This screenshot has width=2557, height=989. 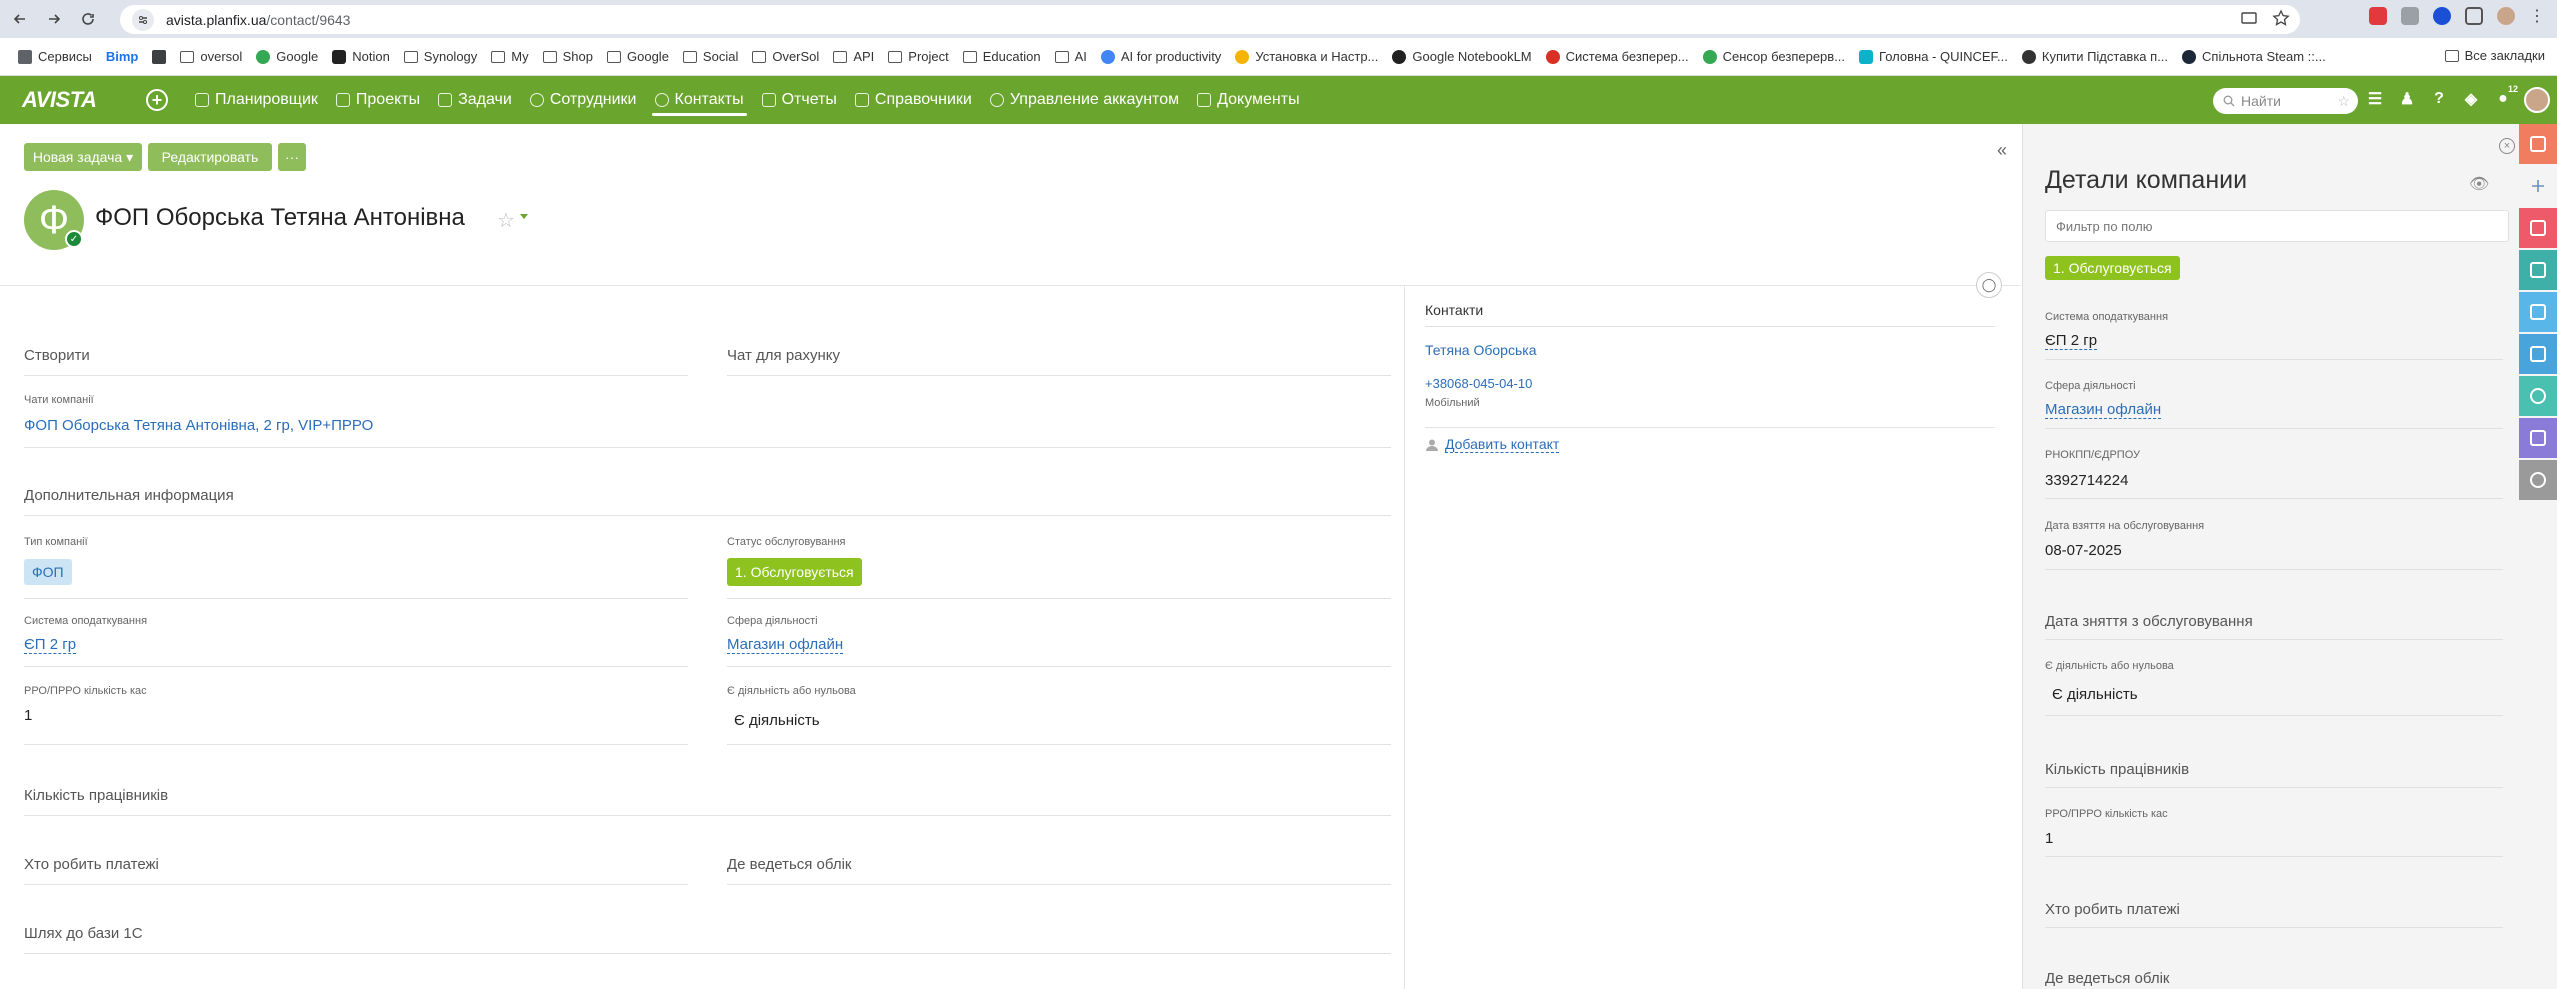 I want to click on extension-icon, so click(x=2410, y=16).